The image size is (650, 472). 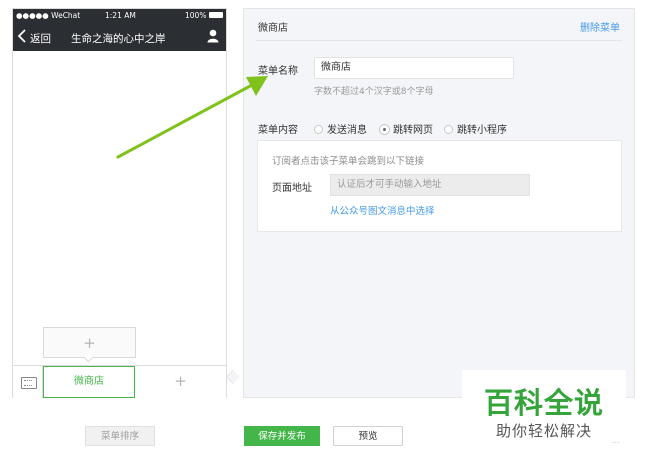 What do you see at coordinates (414, 68) in the screenshot?
I see `menu-name-input: 微商店` at bounding box center [414, 68].